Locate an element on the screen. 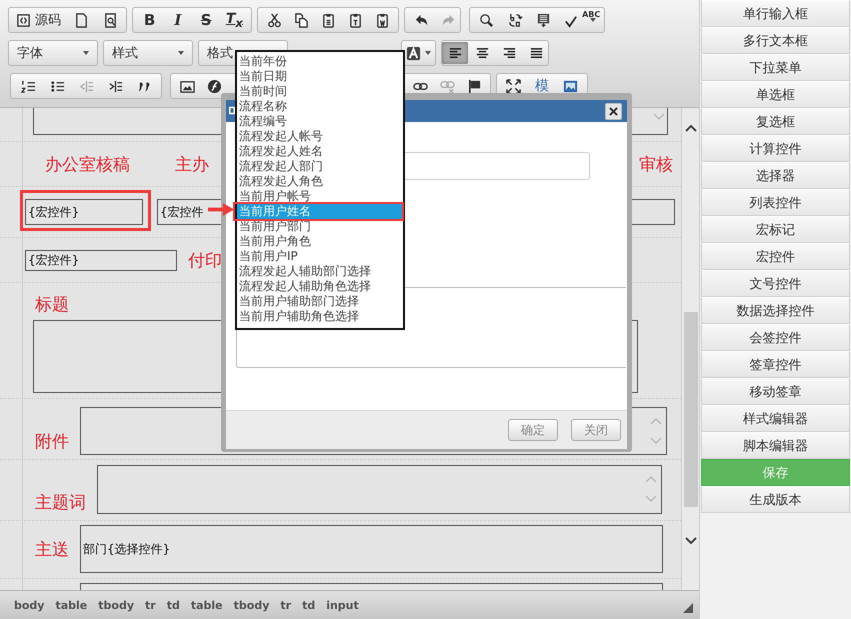 This screenshot has width=851, height=619. text-area is located at coordinates (379, 489).